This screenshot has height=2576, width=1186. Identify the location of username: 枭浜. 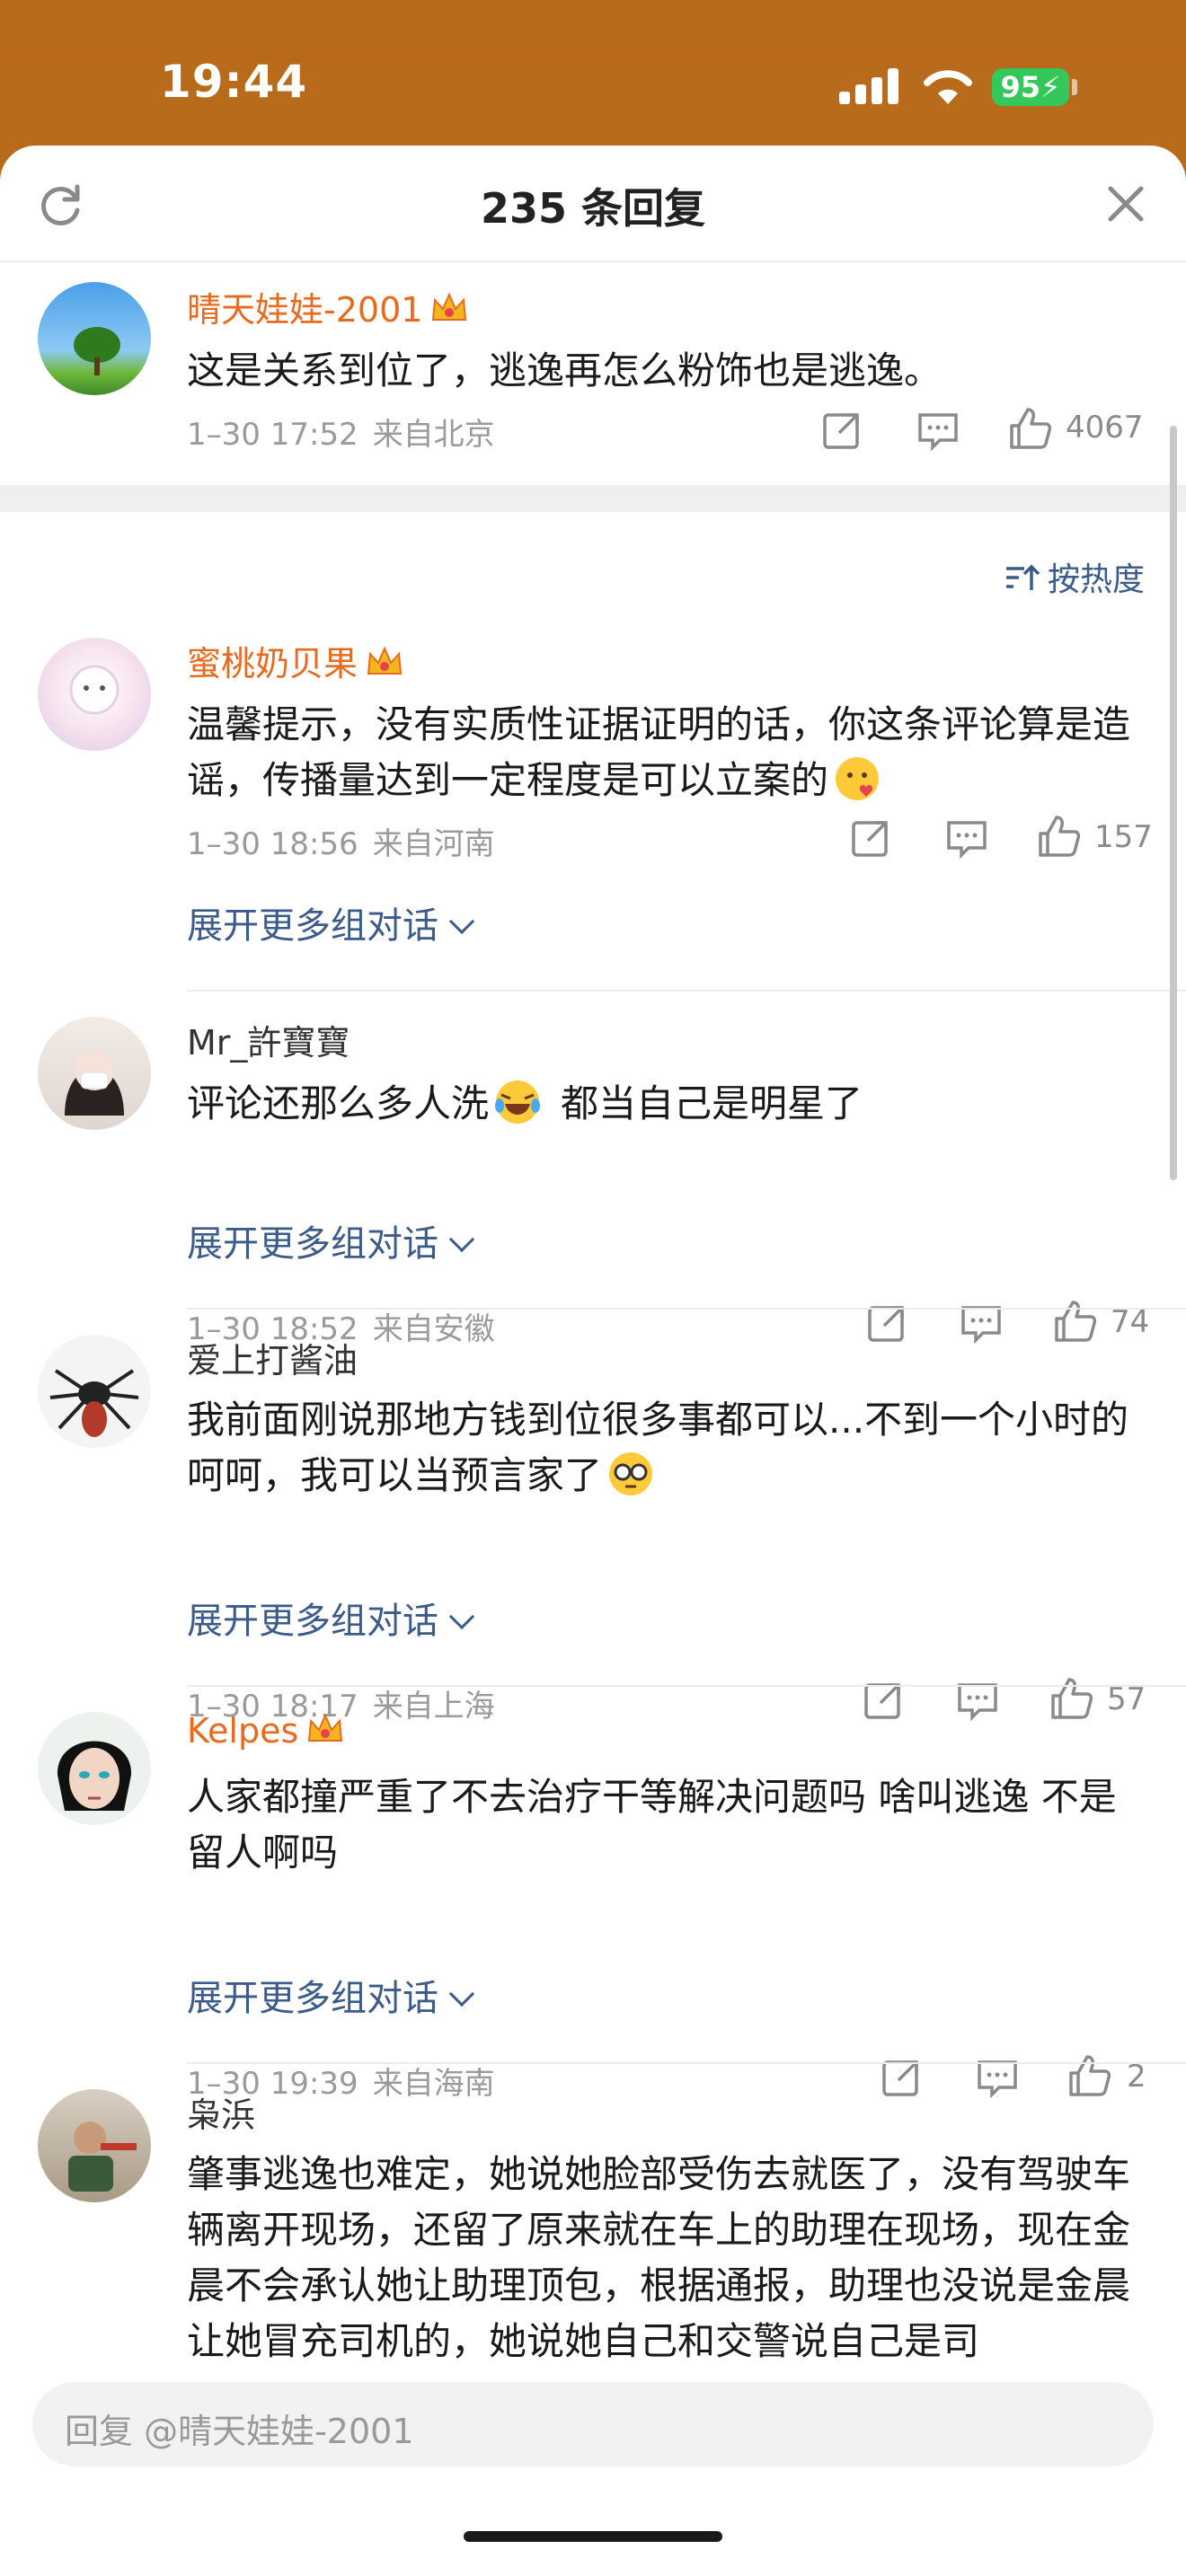
(221, 2112).